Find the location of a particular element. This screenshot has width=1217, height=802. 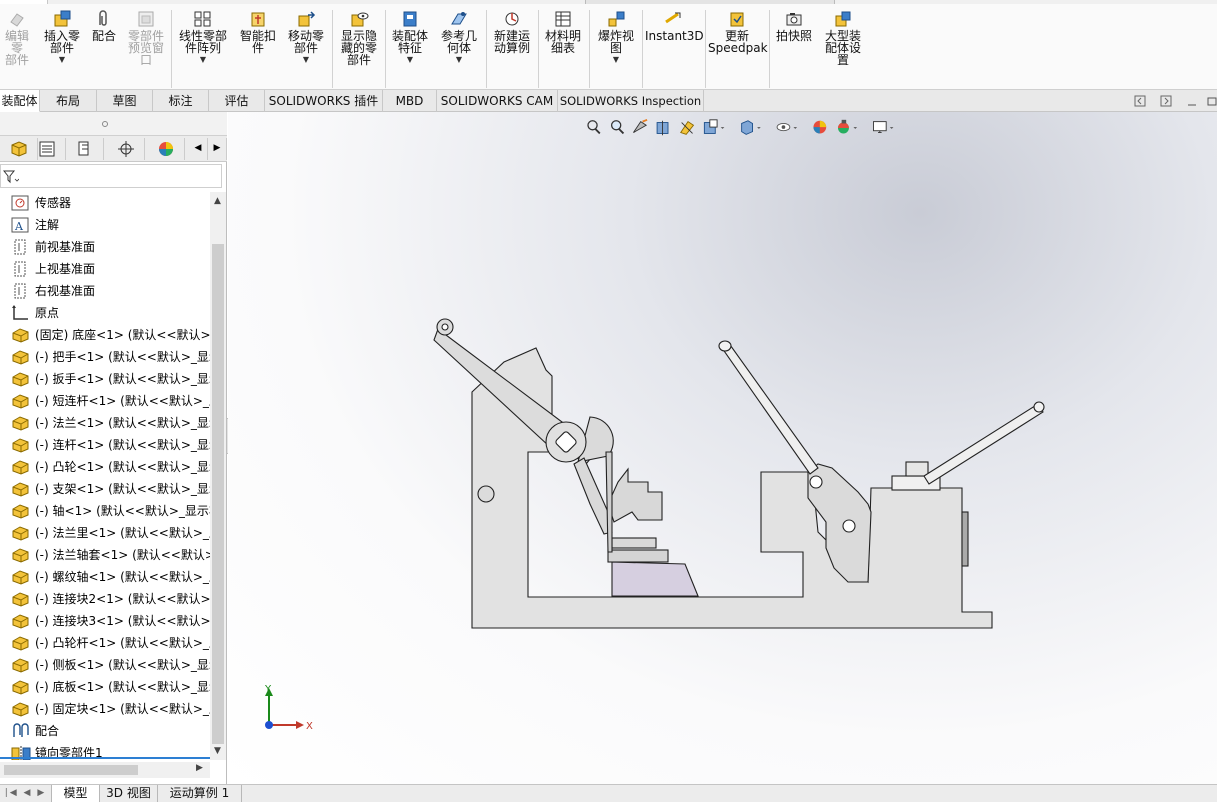

tree-item: (-) 螺纹轴<1> (默认<<默认>_显 is located at coordinates (105, 577).